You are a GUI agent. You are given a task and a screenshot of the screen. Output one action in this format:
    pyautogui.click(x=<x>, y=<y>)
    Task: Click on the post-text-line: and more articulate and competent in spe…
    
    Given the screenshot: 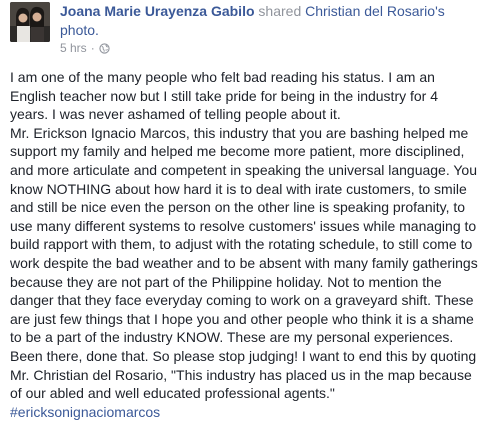 What is the action you would take?
    pyautogui.click(x=243, y=169)
    